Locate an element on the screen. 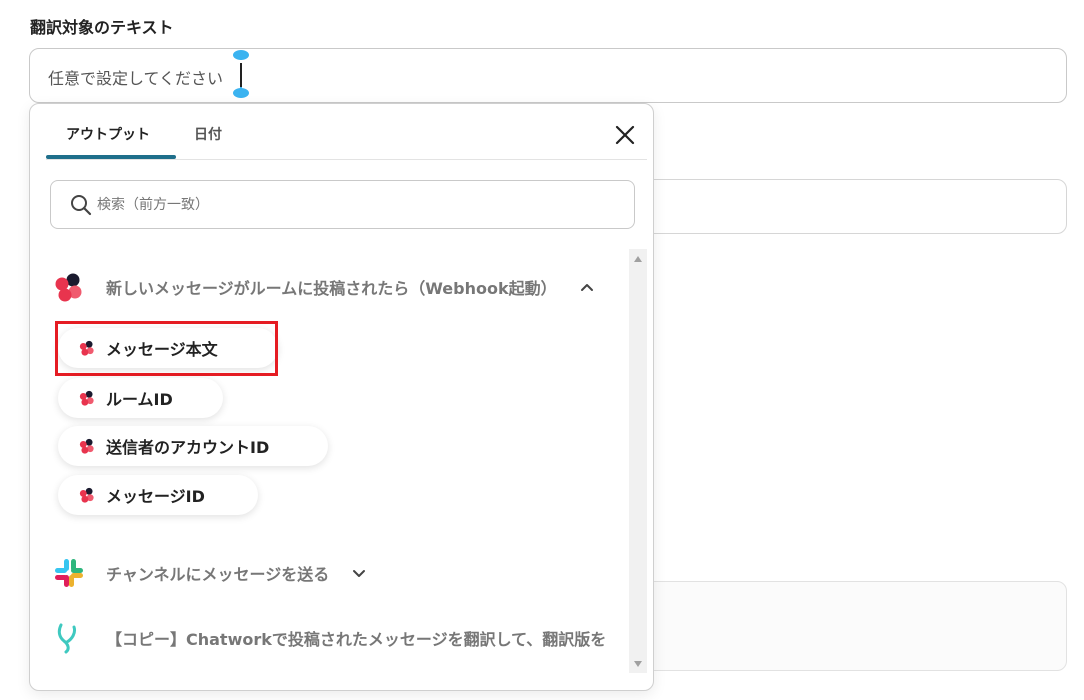 The image size is (1084, 700). search-input is located at coordinates (357, 204).